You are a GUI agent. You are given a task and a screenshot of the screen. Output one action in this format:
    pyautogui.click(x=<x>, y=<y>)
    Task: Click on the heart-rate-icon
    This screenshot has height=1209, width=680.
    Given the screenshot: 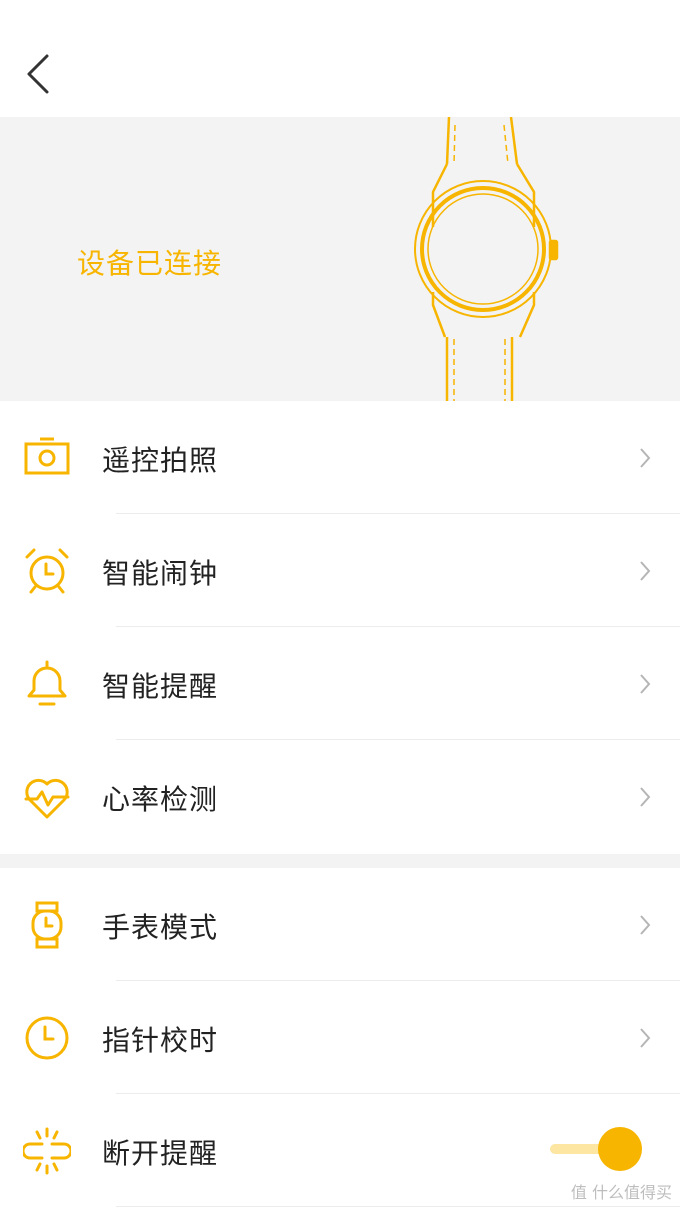 What is the action you would take?
    pyautogui.click(x=47, y=798)
    